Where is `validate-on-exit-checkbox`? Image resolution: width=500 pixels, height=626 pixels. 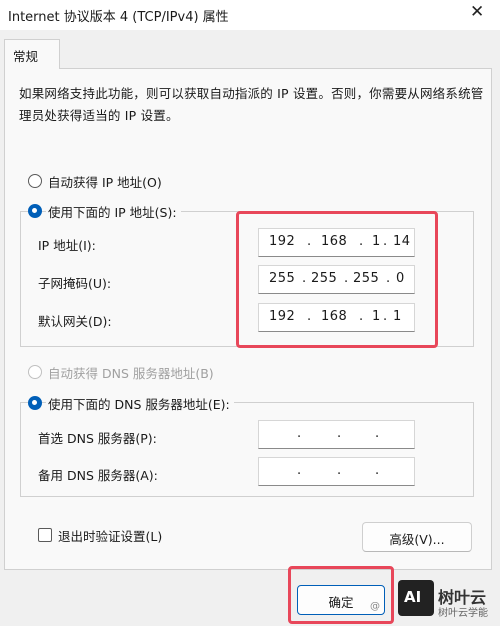
validate-on-exit-checkbox is located at coordinates (45, 535).